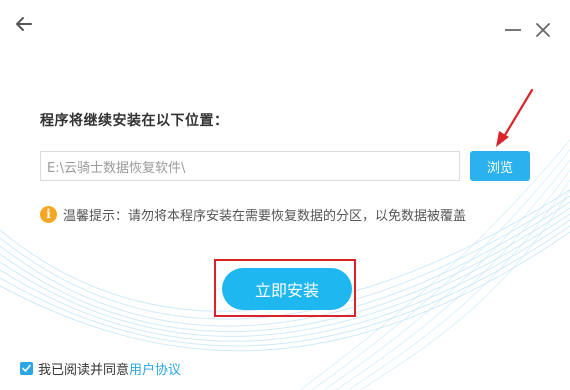 The width and height of the screenshot is (570, 390). Describe the element at coordinates (84, 370) in the screenshot. I see `agreement-text: 我已阅读并同意` at that location.